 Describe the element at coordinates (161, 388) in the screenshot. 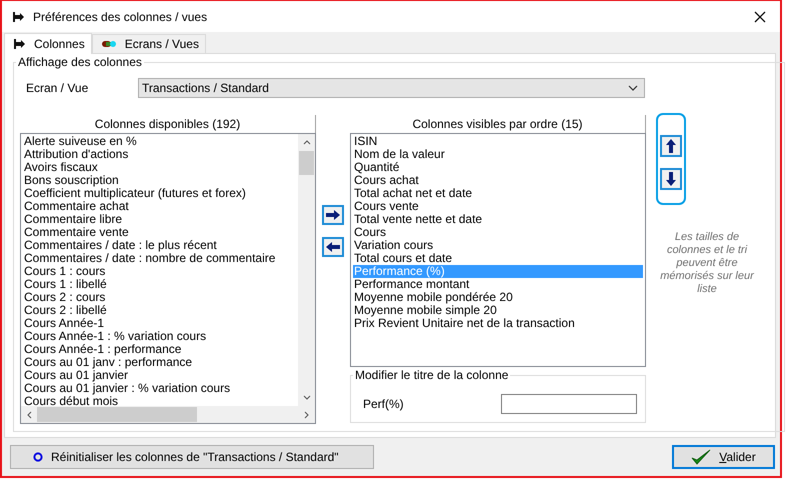

I see `list-item: Cours au 01 janvier : % variation cours` at that location.